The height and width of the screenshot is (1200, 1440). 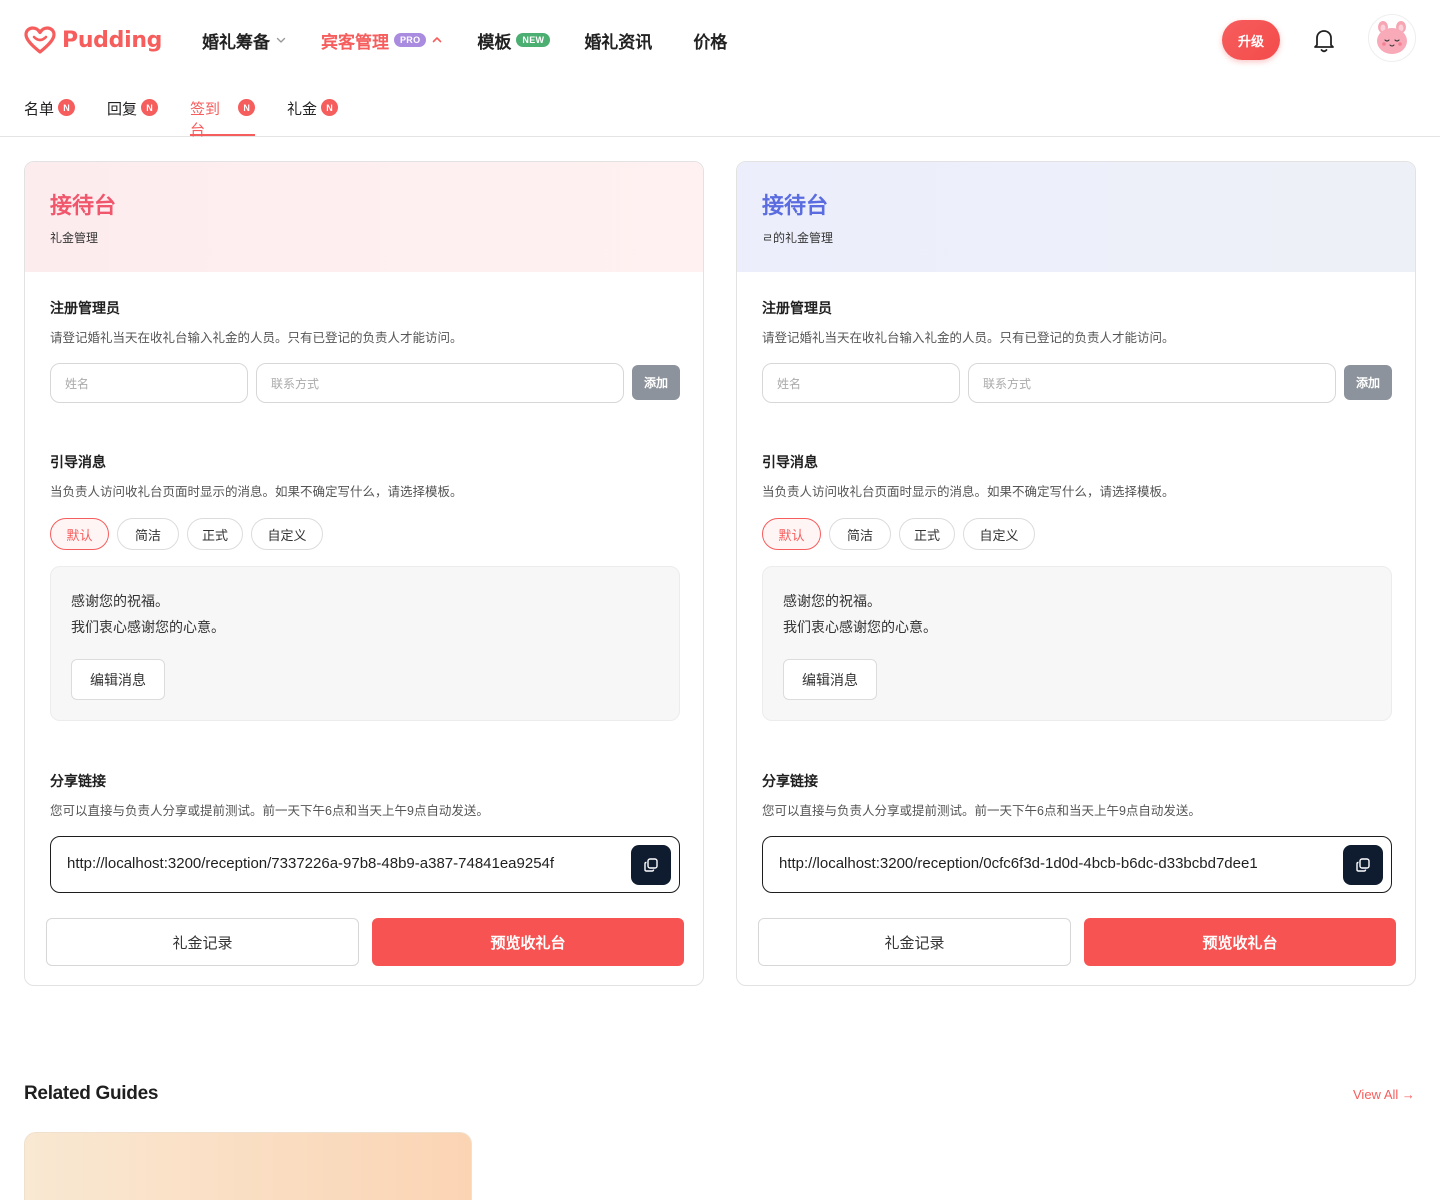 What do you see at coordinates (40, 40) in the screenshot?
I see `heart-logo-icon` at bounding box center [40, 40].